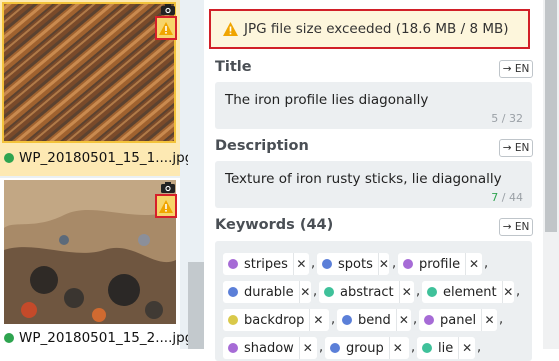 The width and height of the screenshot is (559, 361). I want to click on keyword-row: stripes ✕ , spots ✕ , profile ✕ ,, so click(373, 264).